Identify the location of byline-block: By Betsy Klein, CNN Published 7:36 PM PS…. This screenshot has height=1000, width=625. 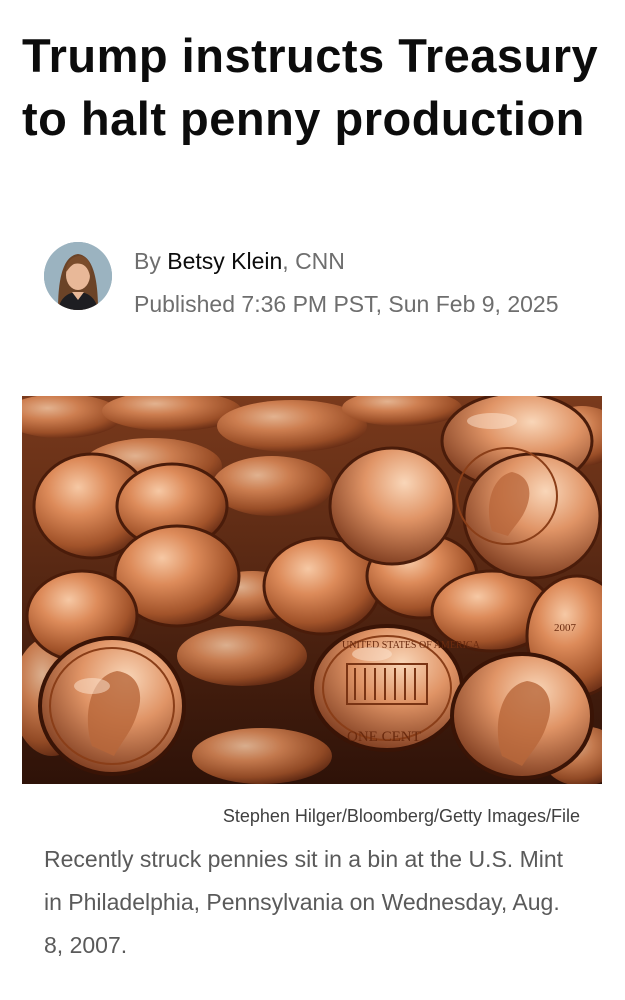
(324, 305).